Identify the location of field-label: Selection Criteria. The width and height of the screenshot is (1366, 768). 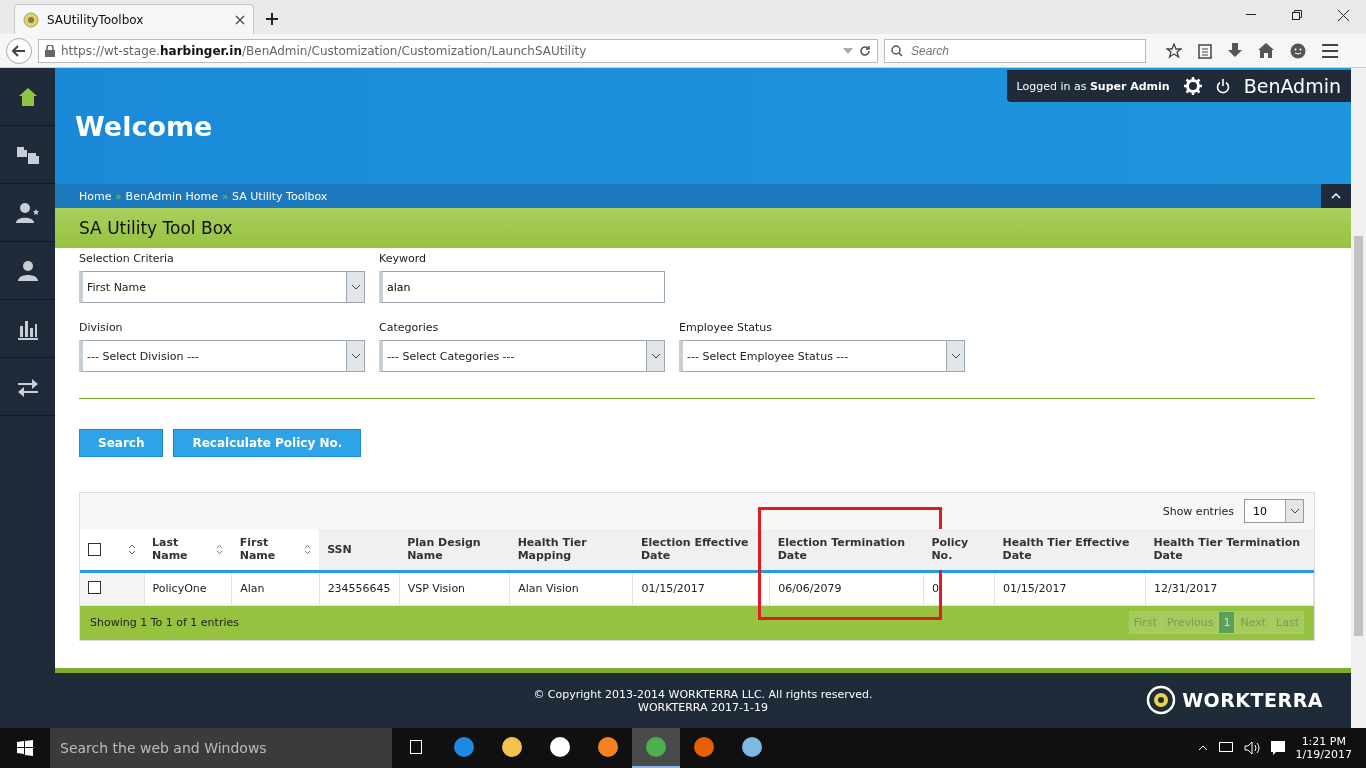
(127, 258).